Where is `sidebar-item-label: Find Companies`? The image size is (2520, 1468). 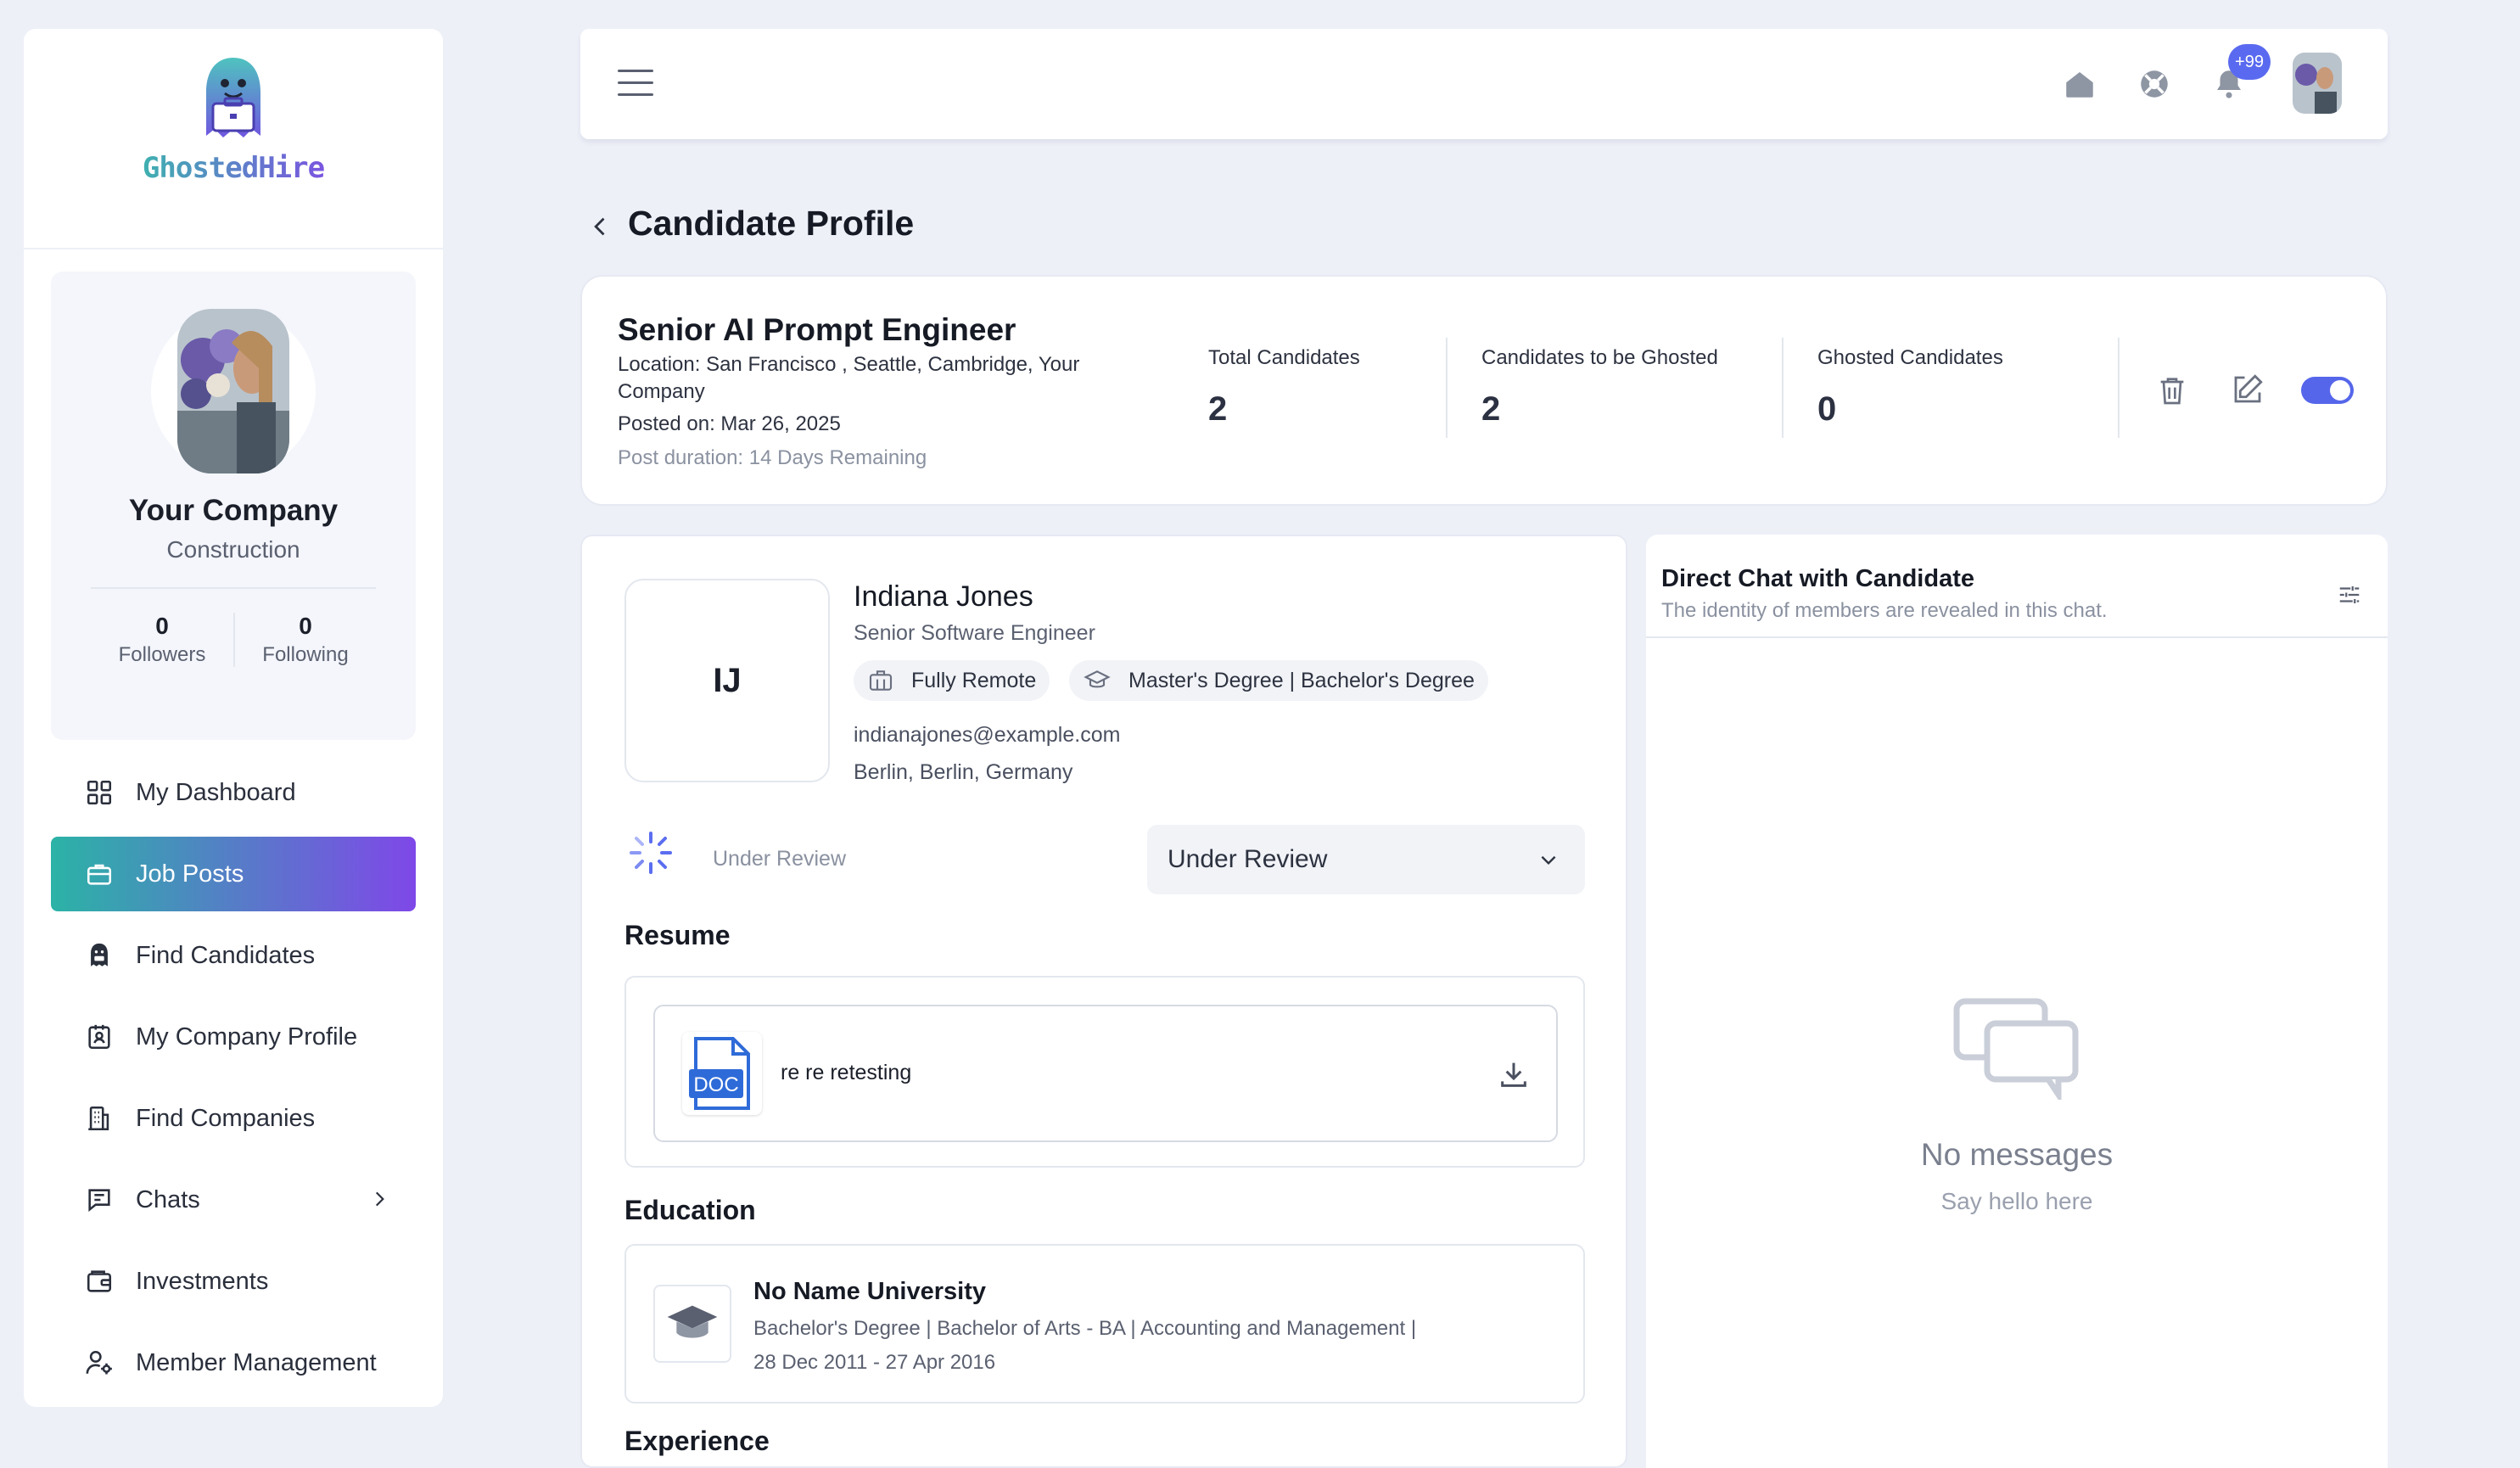
sidebar-item-label: Find Companies is located at coordinates (226, 1118).